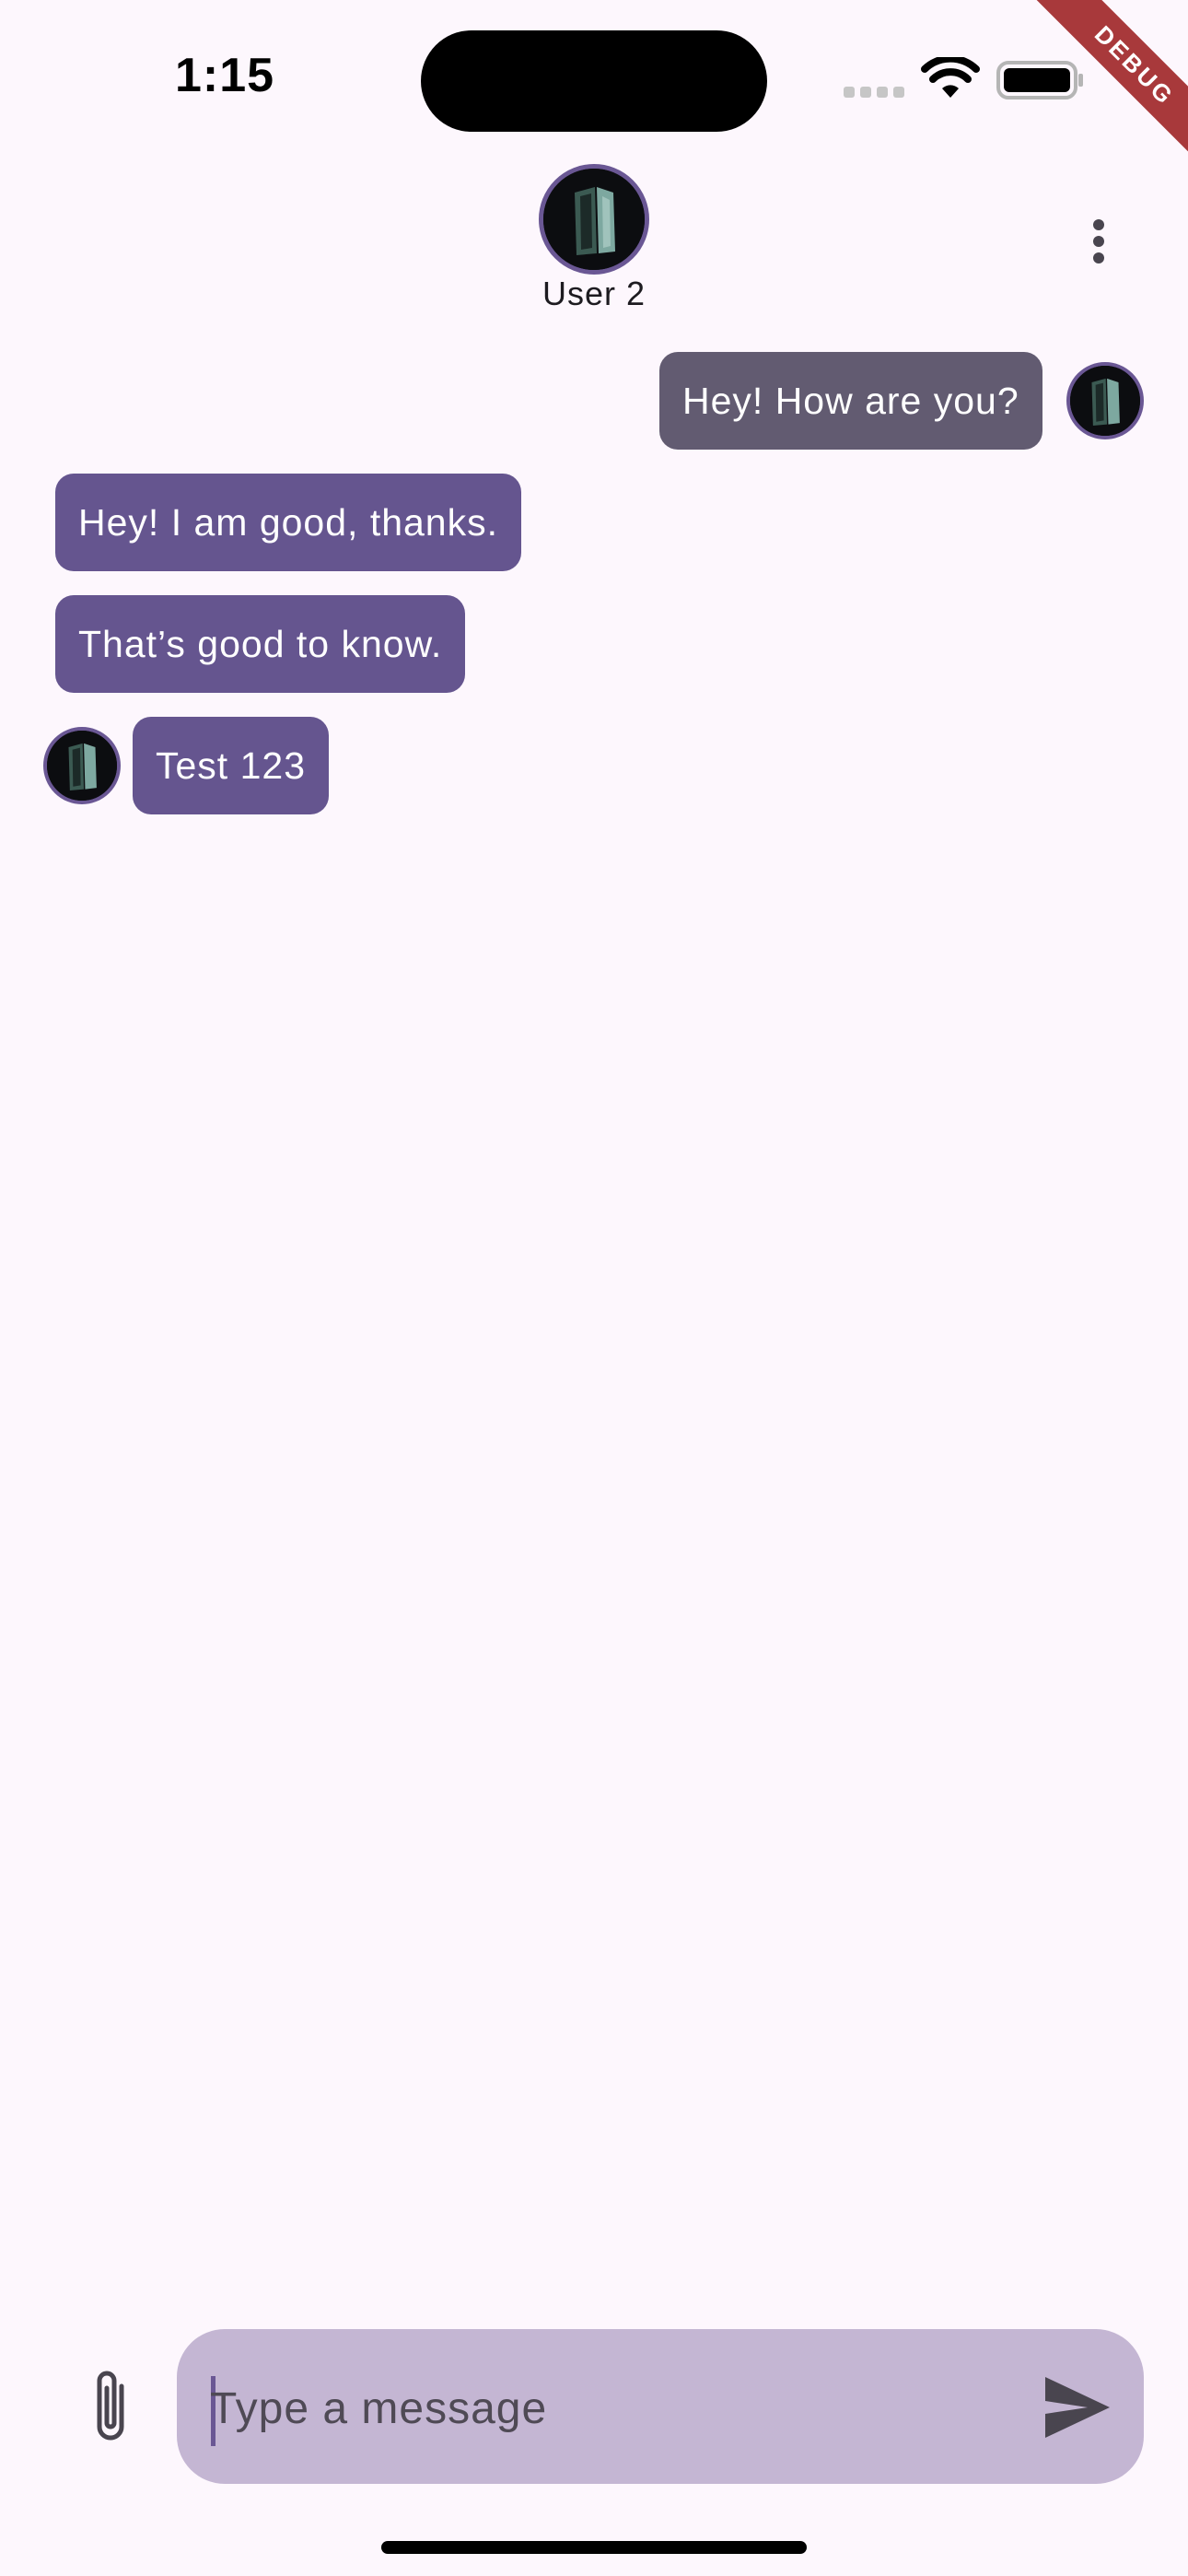 The height and width of the screenshot is (2576, 1188). I want to click on message-input-field, so click(660, 2406).